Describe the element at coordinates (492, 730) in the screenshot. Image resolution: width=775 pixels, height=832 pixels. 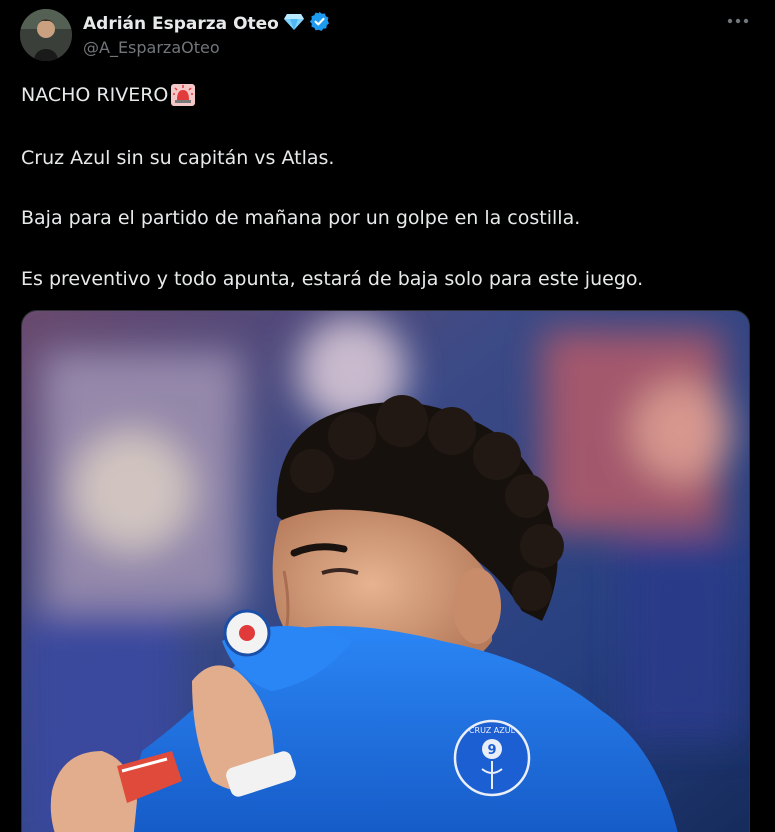
I see `crest-text: CRUZ AZUL` at that location.